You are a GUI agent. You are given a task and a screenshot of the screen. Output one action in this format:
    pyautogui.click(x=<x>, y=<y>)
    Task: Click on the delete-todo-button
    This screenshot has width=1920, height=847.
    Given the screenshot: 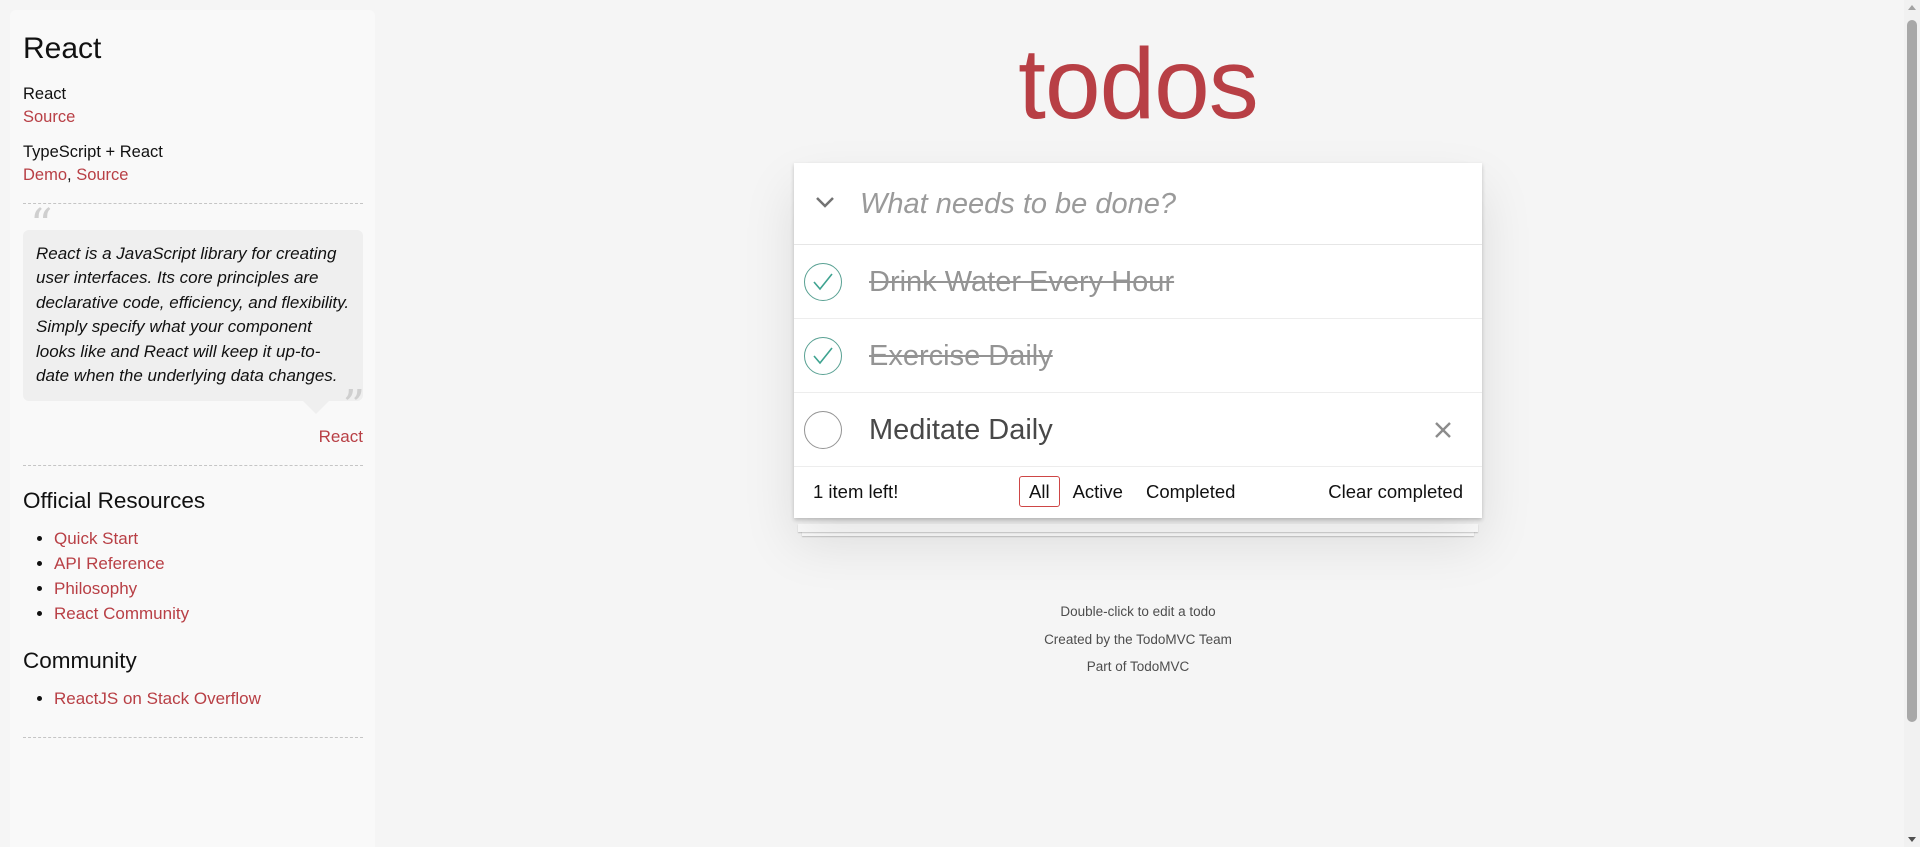 What is the action you would take?
    pyautogui.click(x=1443, y=430)
    